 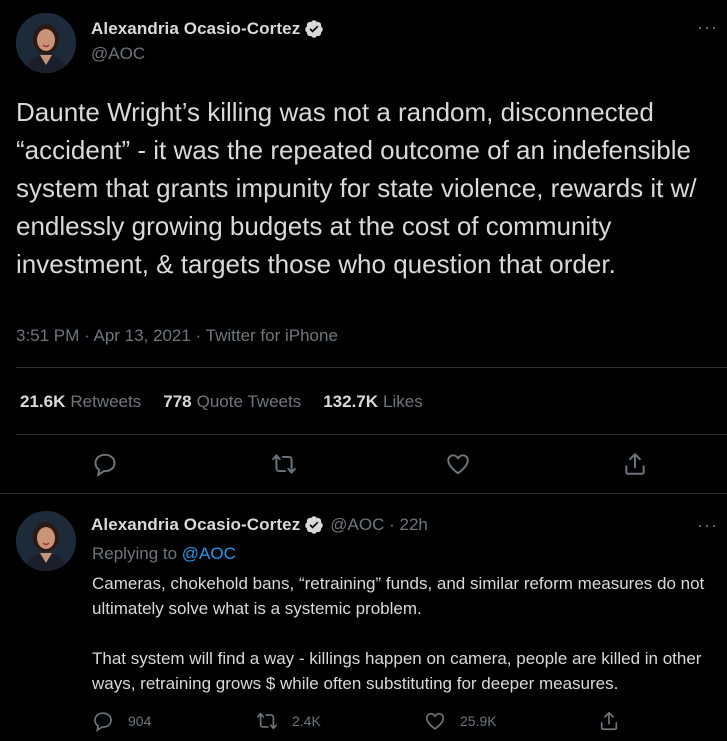 I want to click on avatar, so click(x=46, y=43).